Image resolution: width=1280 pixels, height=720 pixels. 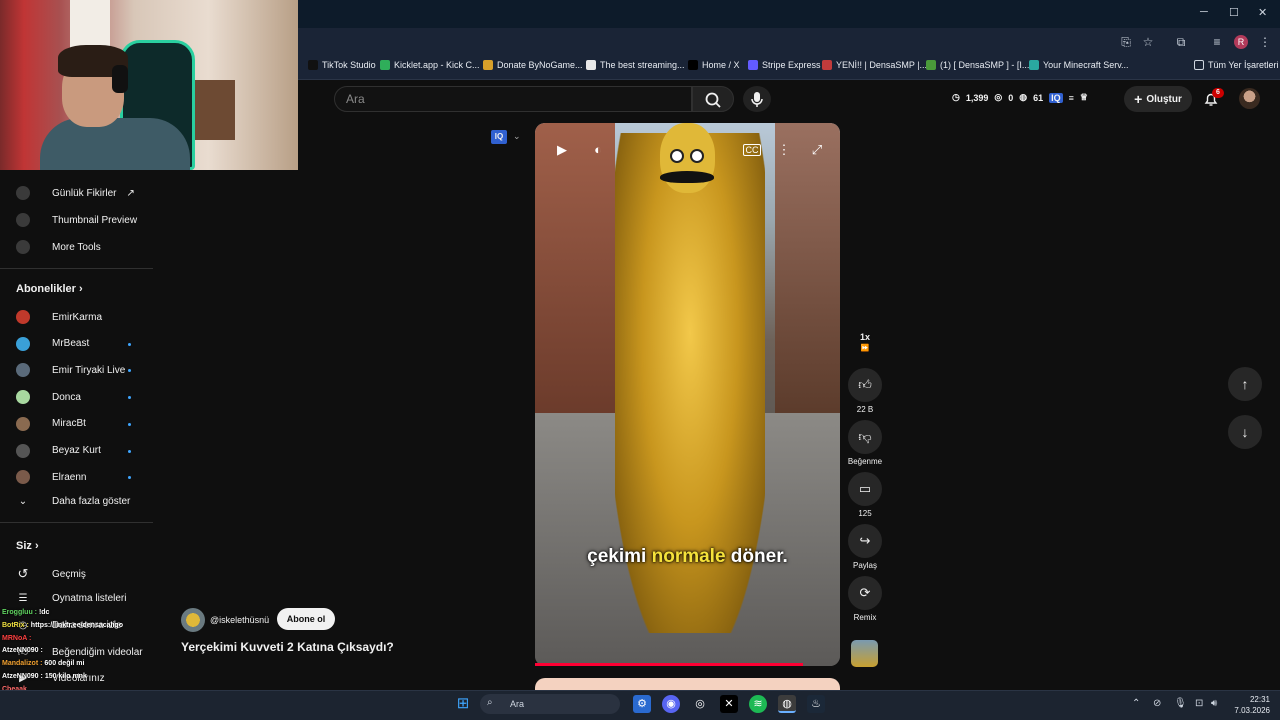 I want to click on channel-stats: ◷ 1,399 ◎ 0 ◍ 61 IQ ≡ ♕, so click(x=1020, y=97).